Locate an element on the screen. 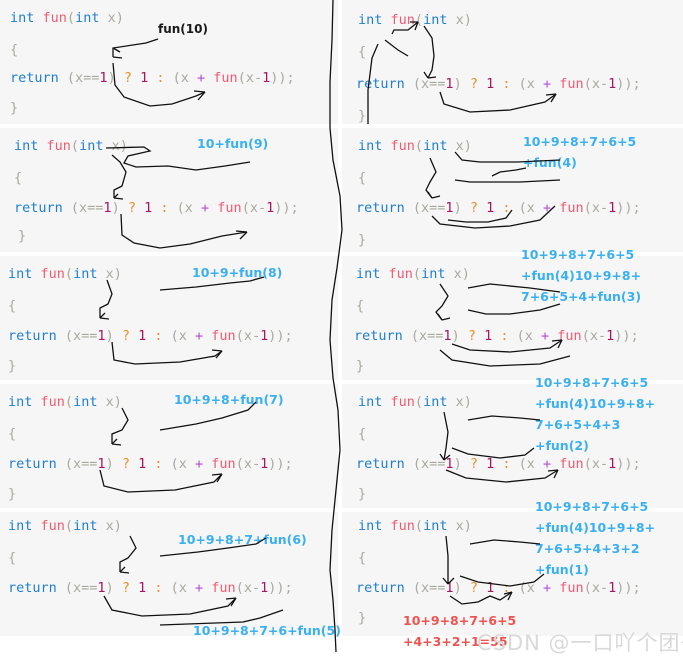  token-cond: (x== is located at coordinates (425, 464).